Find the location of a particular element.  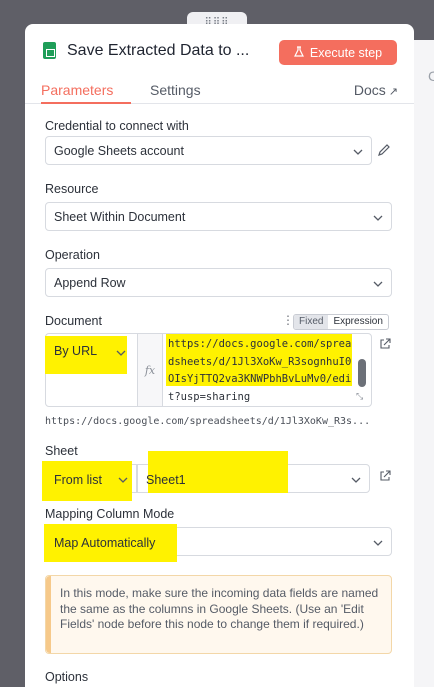

mapping-value: Map Automatically is located at coordinates (105, 543).